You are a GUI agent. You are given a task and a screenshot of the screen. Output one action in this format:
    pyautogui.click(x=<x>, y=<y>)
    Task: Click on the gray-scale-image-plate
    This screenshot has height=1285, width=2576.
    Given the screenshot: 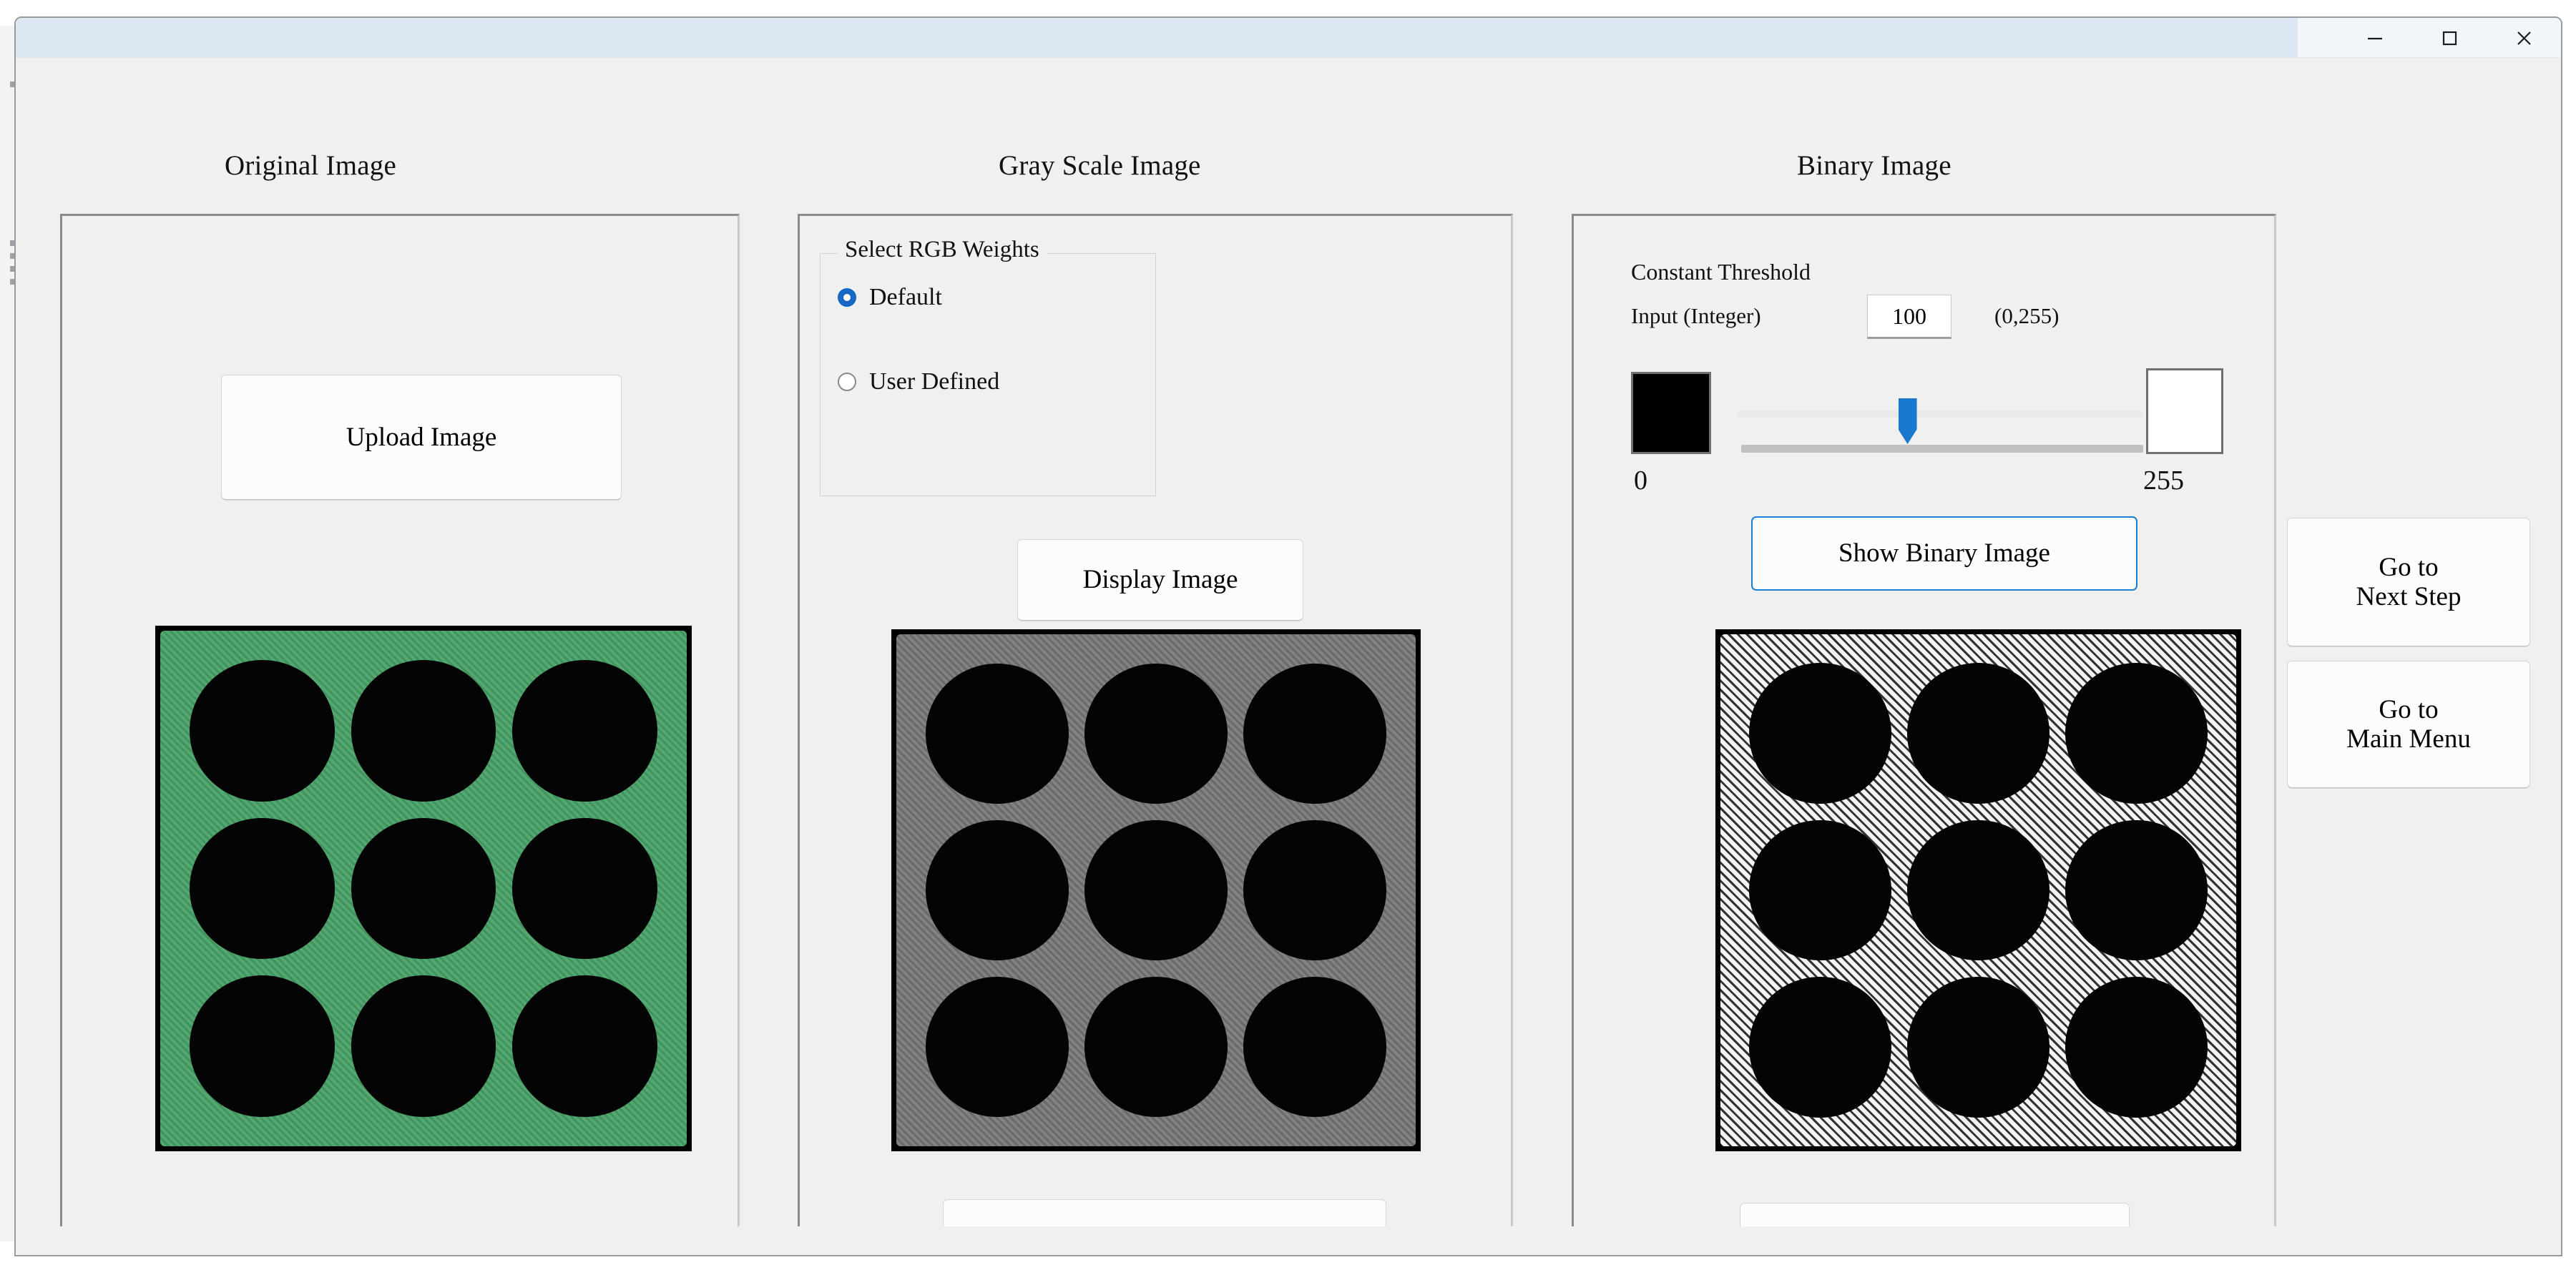 What is the action you would take?
    pyautogui.click(x=1156, y=890)
    